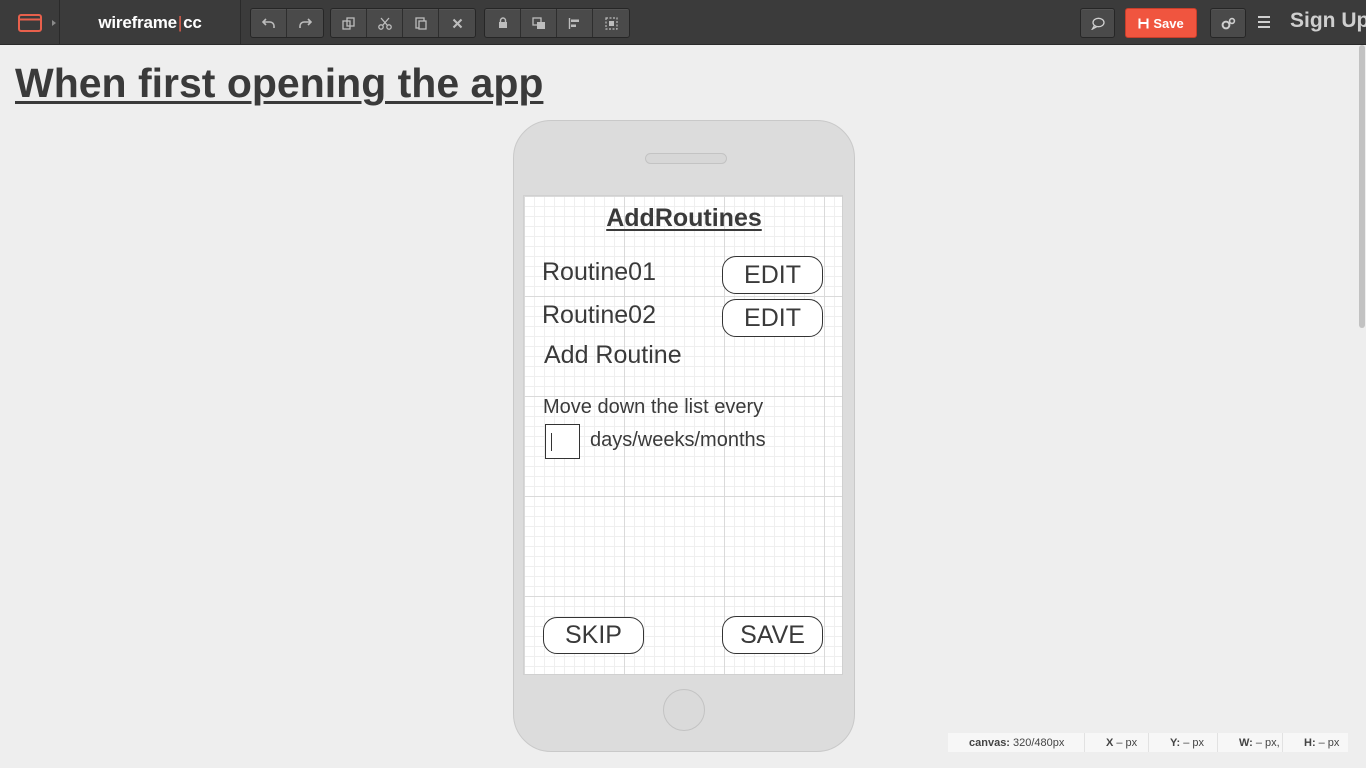  Describe the element at coordinates (137, 22) in the screenshot. I see `brand-name: wireframe` at that location.